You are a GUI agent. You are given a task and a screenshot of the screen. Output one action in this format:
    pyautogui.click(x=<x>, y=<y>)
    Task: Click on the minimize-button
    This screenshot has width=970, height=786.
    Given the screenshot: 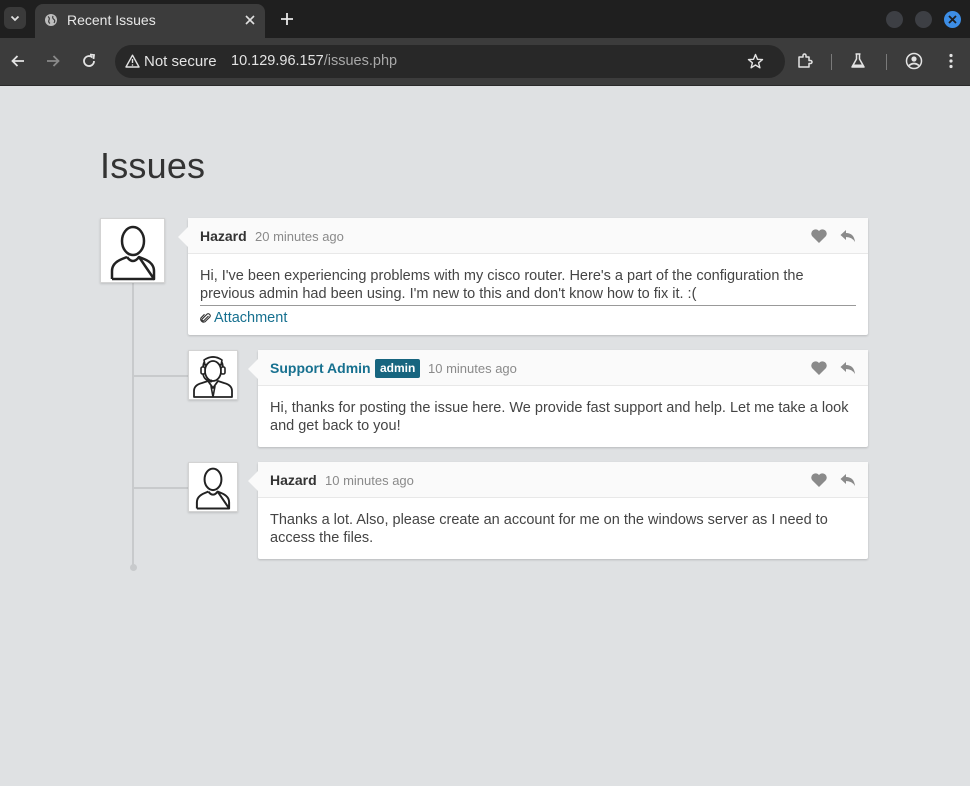 What is the action you would take?
    pyautogui.click(x=894, y=19)
    